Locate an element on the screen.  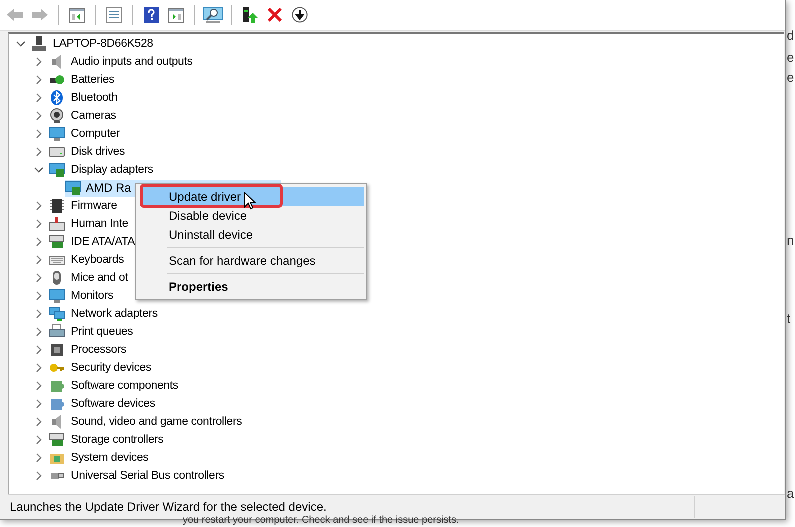
tree-item-label: AMD Ra is located at coordinates (109, 188).